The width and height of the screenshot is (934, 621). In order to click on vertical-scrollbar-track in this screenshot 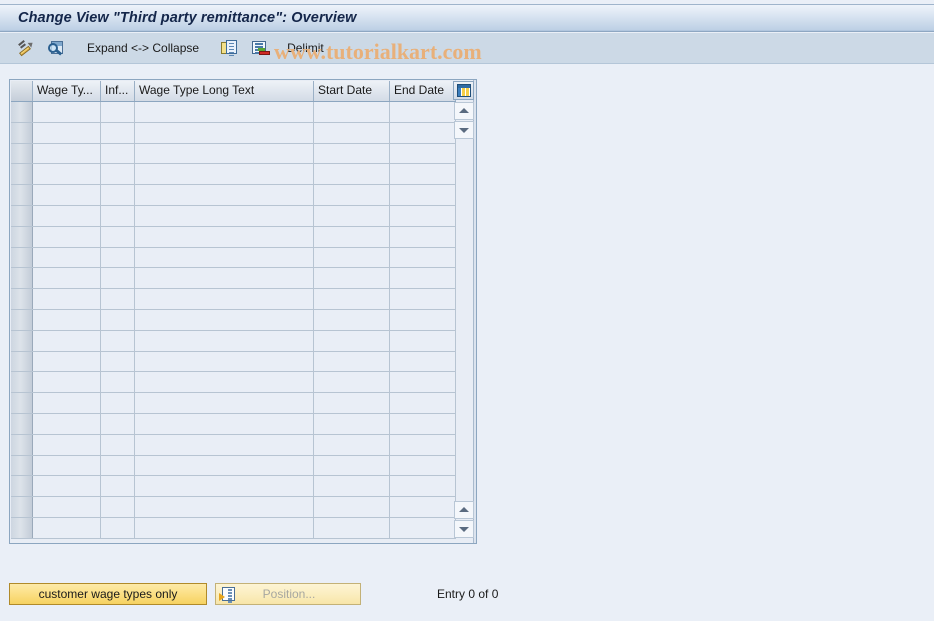, I will do `click(474, 311)`.